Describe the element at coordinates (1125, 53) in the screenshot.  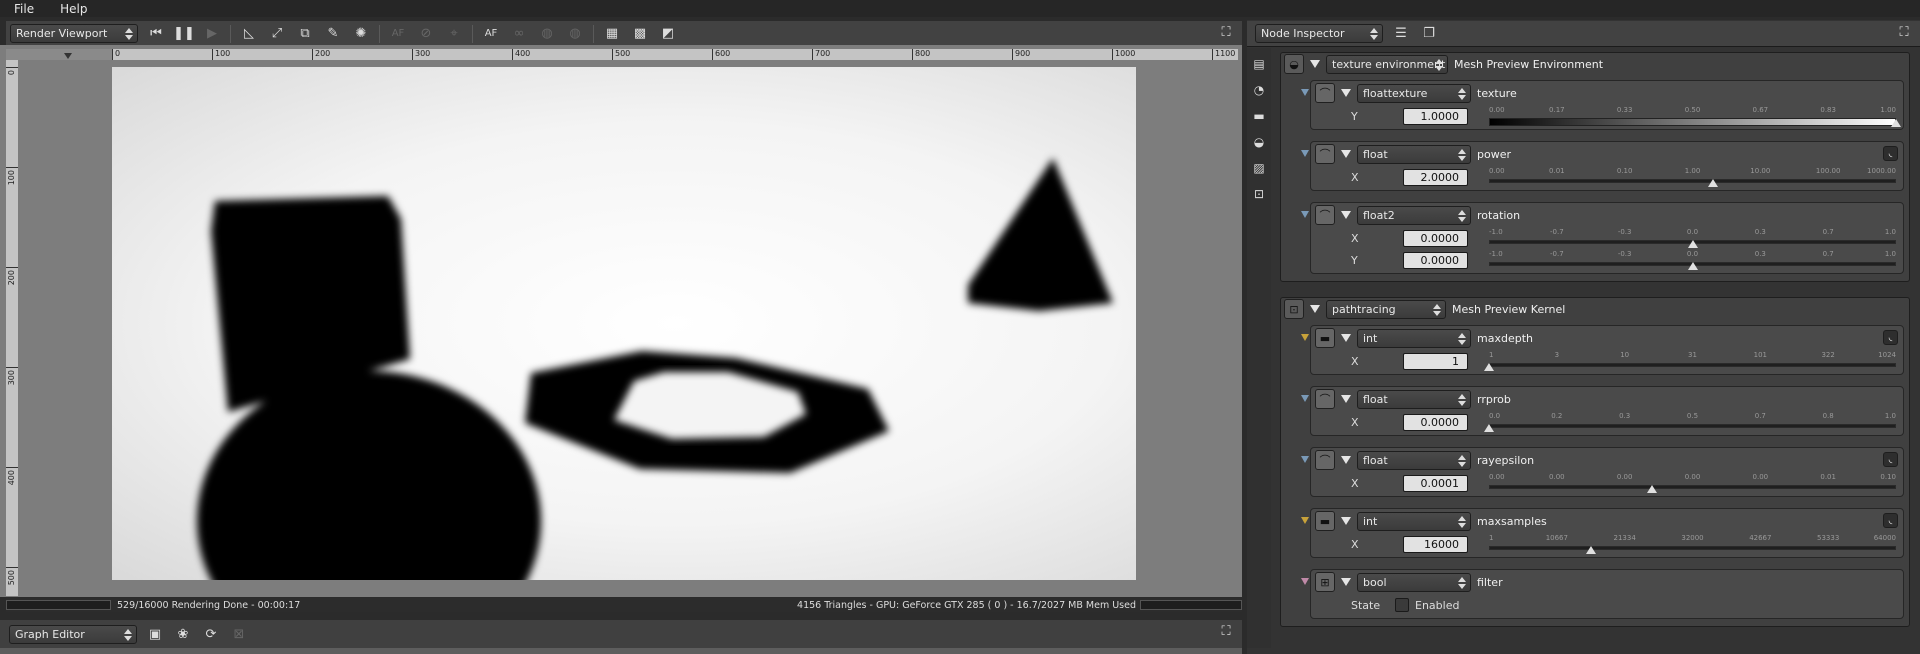
I see `ruler-label: 1000` at that location.